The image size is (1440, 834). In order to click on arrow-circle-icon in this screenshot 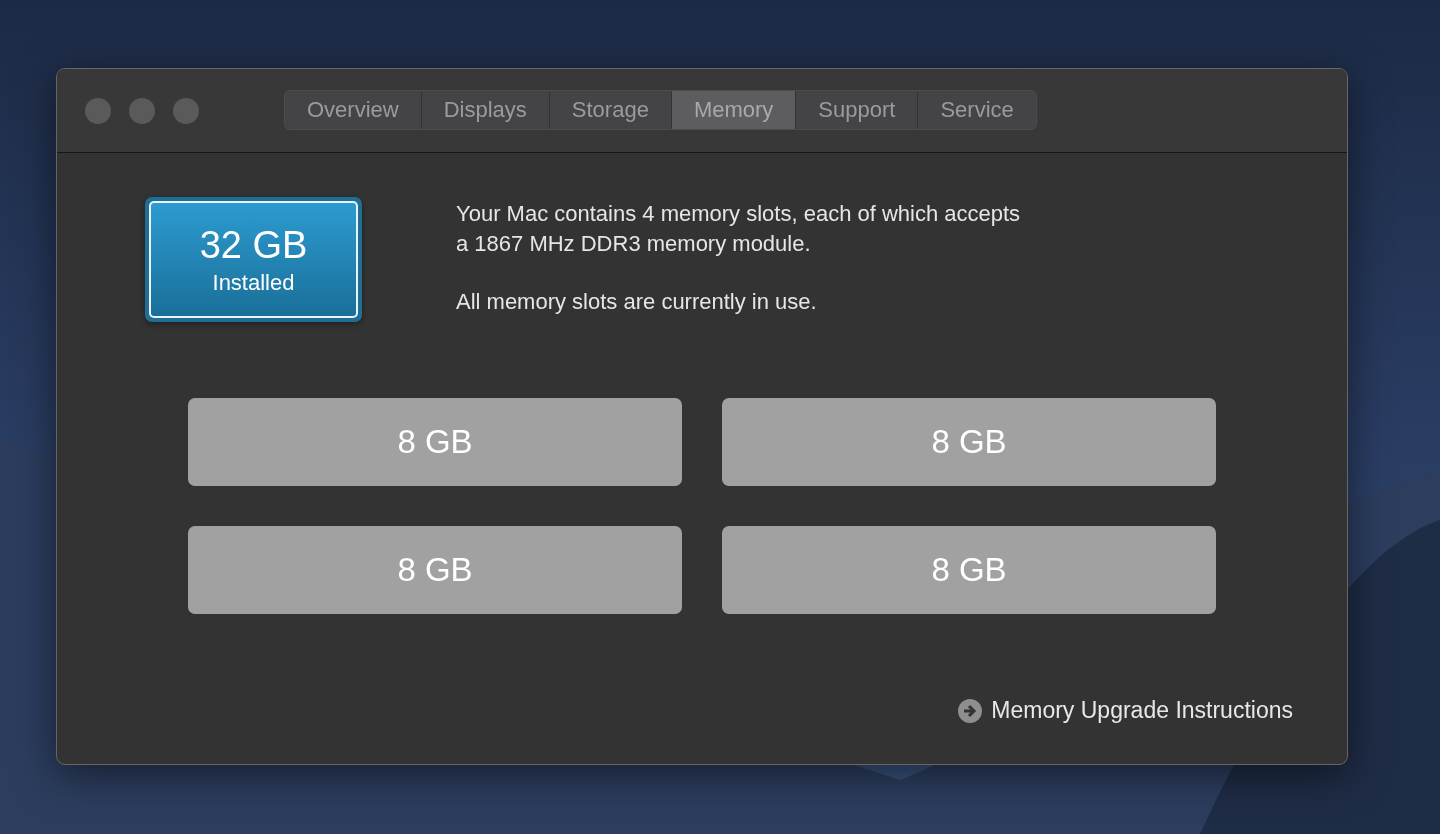, I will do `click(970, 710)`.